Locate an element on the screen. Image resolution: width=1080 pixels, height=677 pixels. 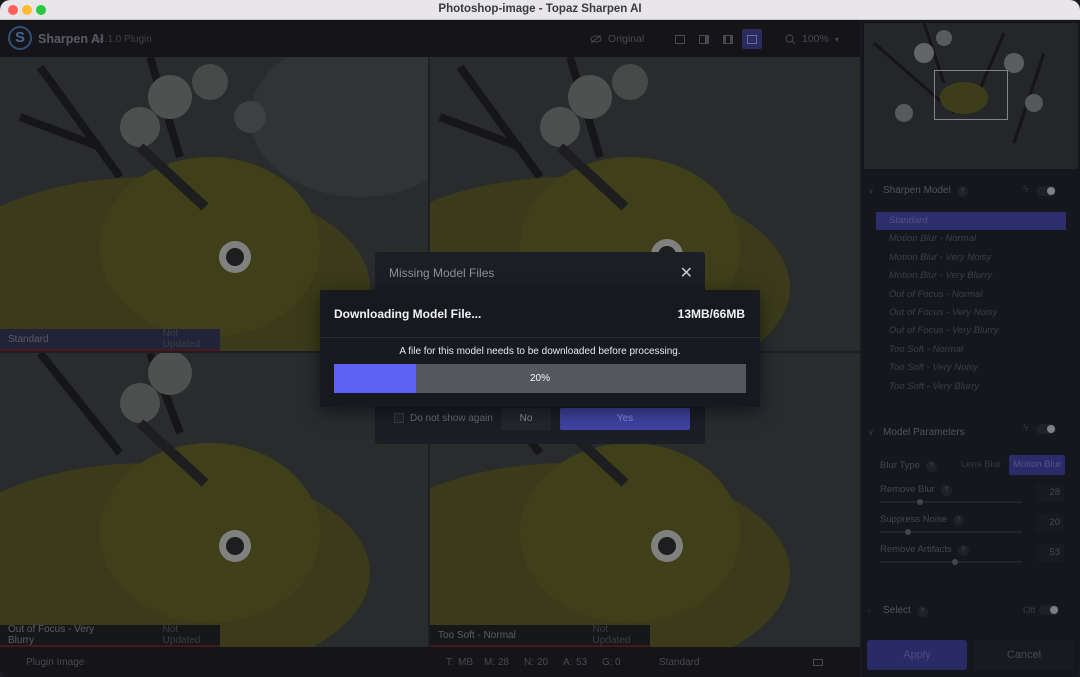
original-label: Original is located at coordinates (626, 39).